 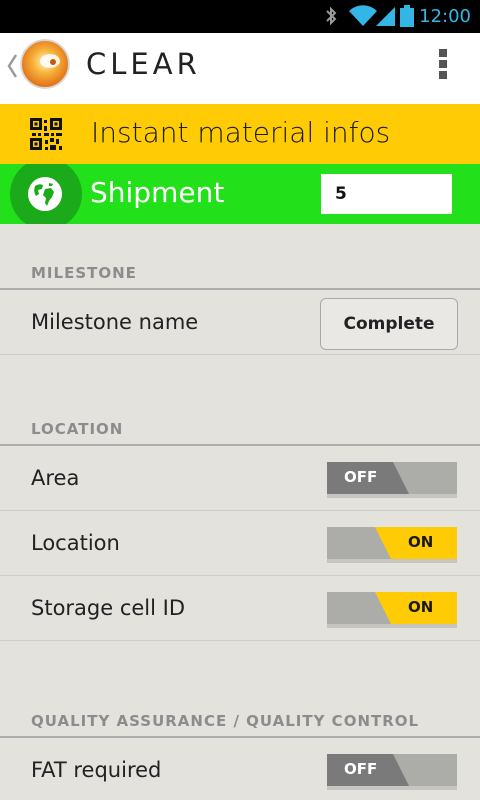 I want to click on row-storage-cell-id: Storage cell ID ON, so click(x=240, y=608).